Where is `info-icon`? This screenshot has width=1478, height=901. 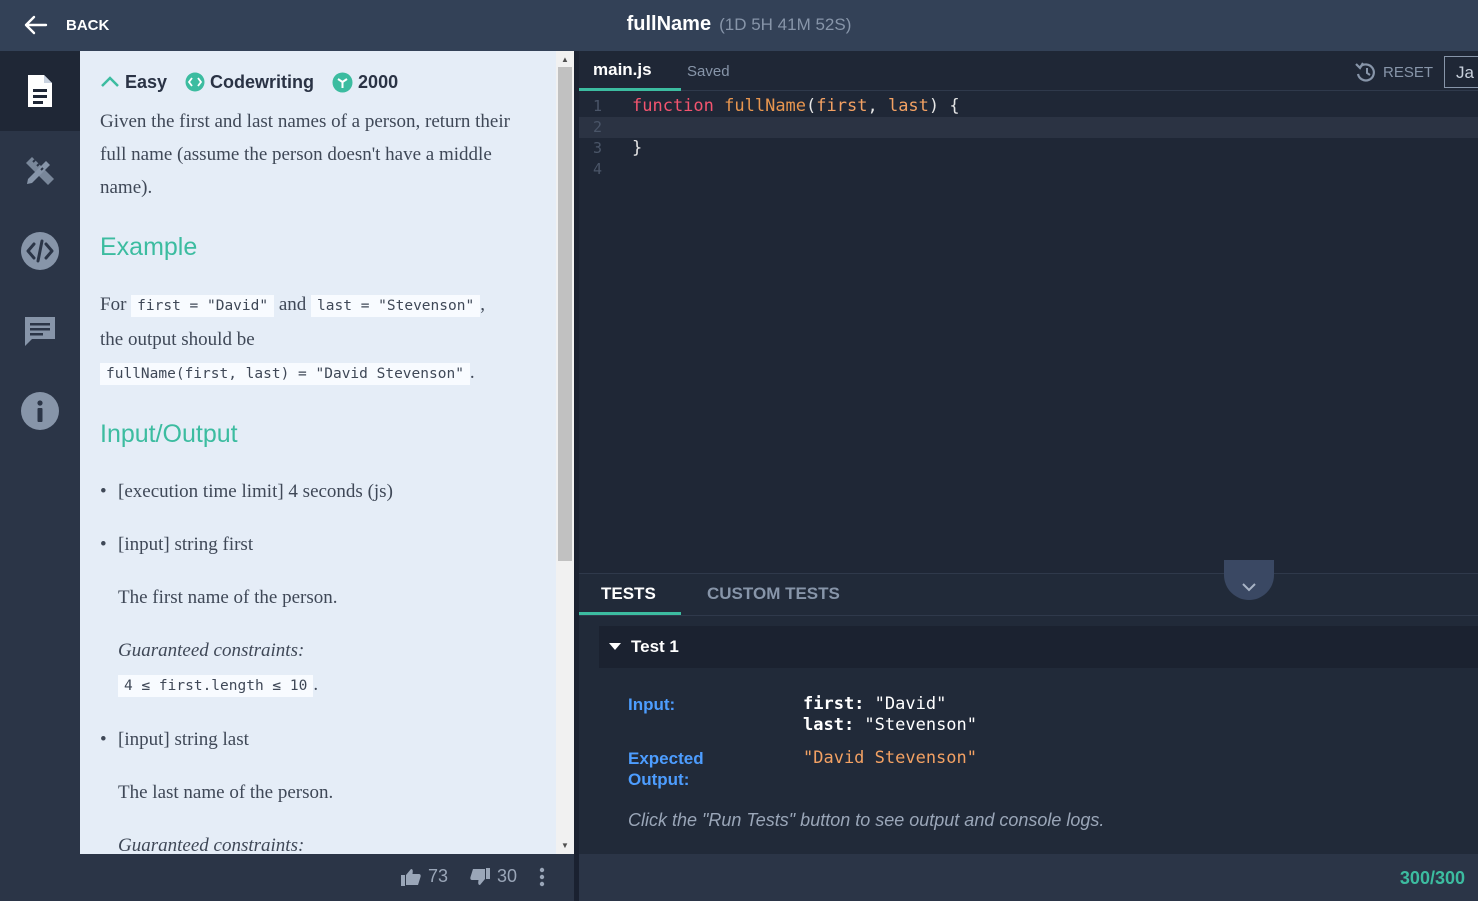
info-icon is located at coordinates (40, 411).